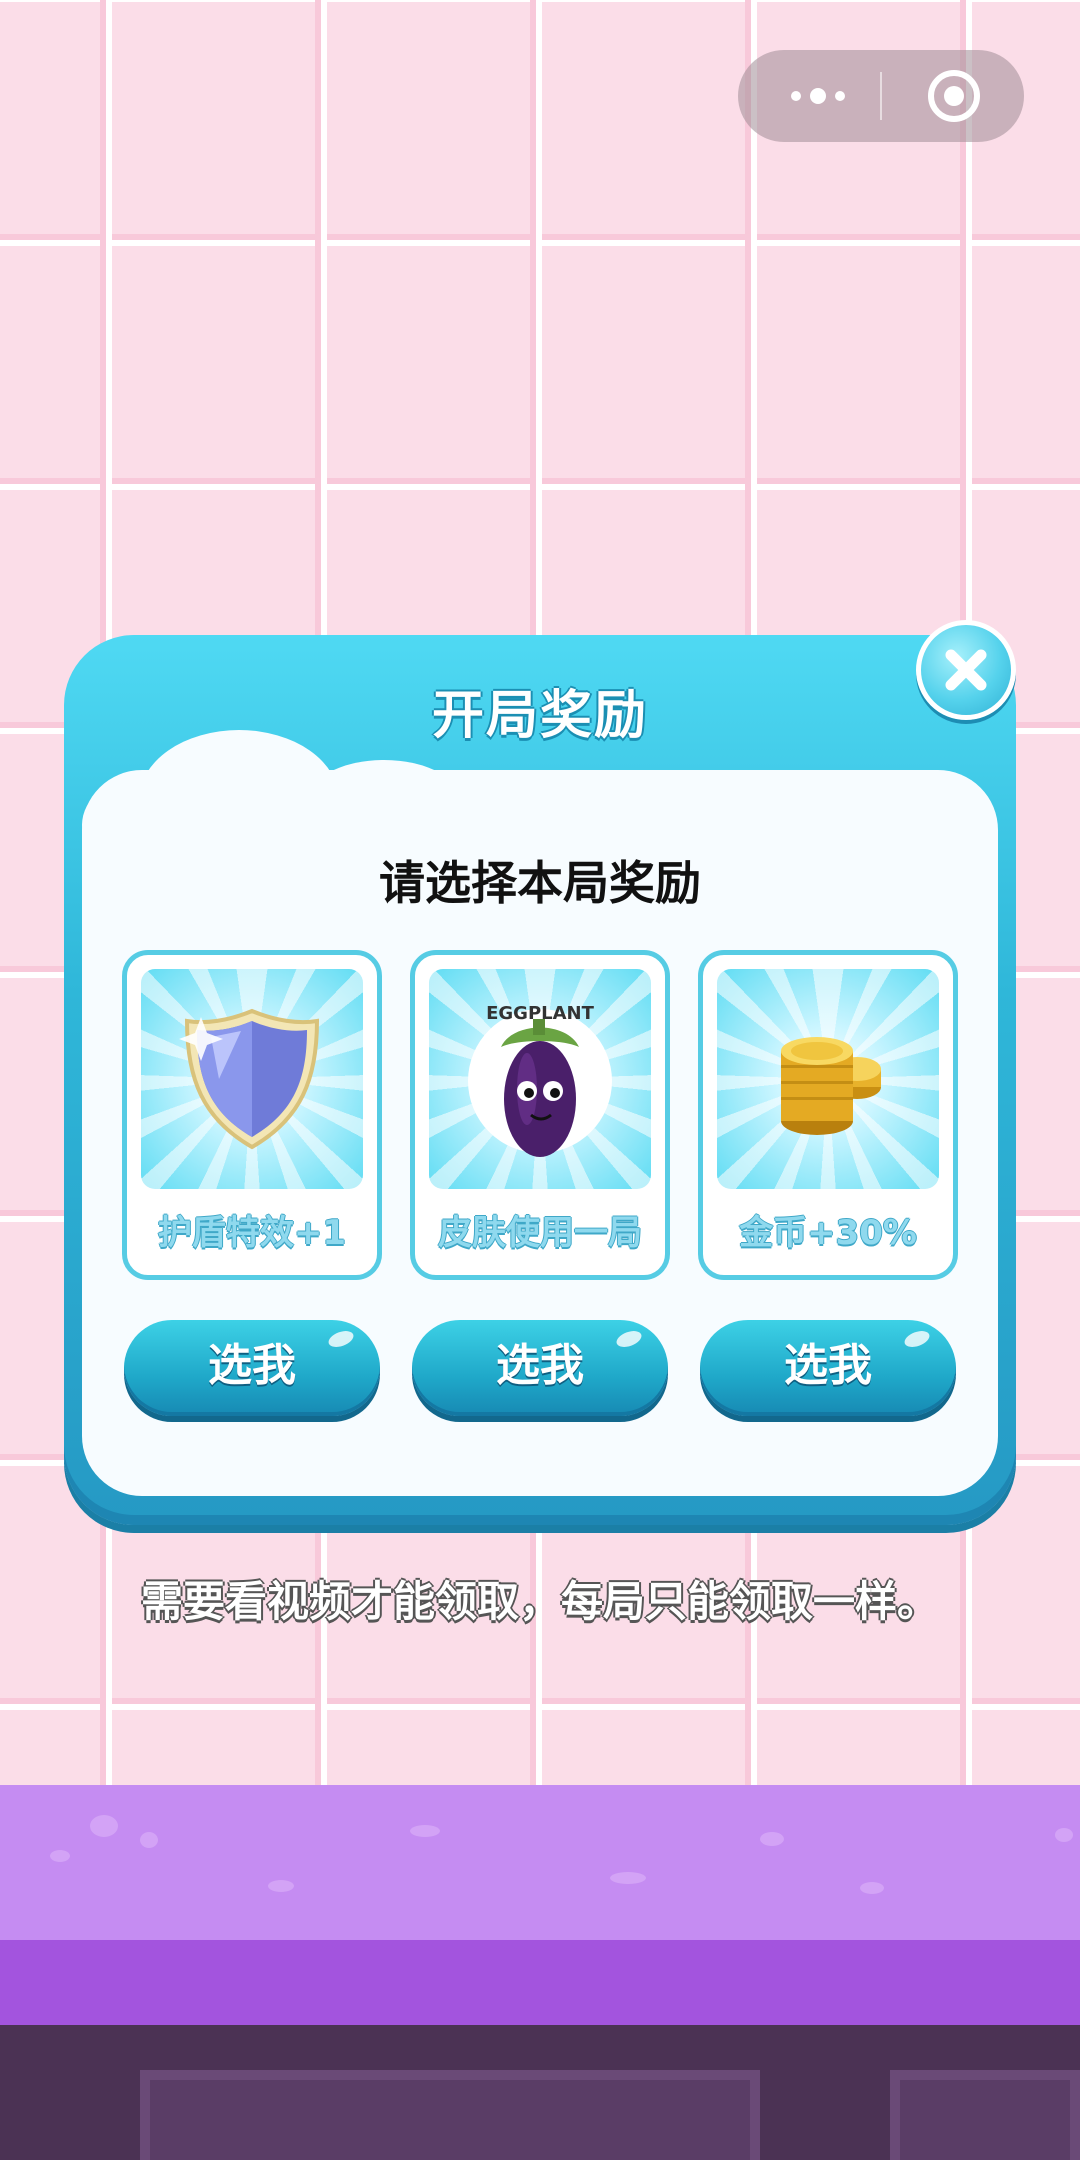 This screenshot has width=1080, height=2160. I want to click on shield-icon, so click(249, 1079).